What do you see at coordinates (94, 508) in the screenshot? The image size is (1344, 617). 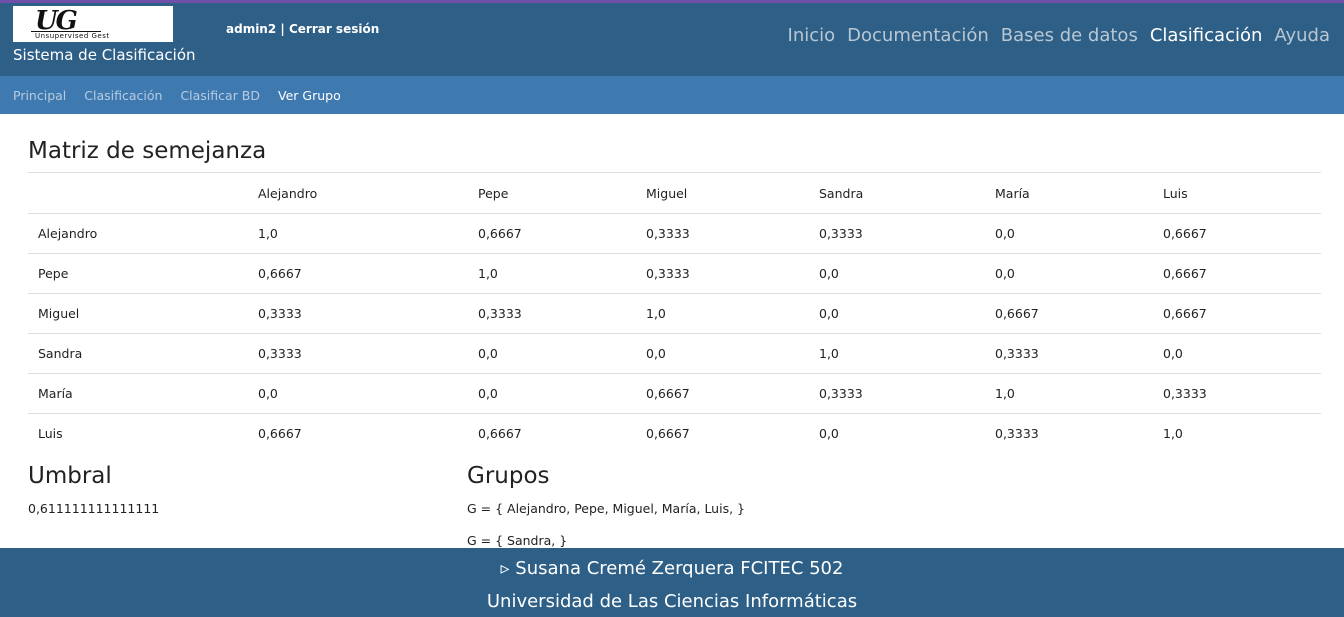 I see `umbral-value: 0,611111111111111` at bounding box center [94, 508].